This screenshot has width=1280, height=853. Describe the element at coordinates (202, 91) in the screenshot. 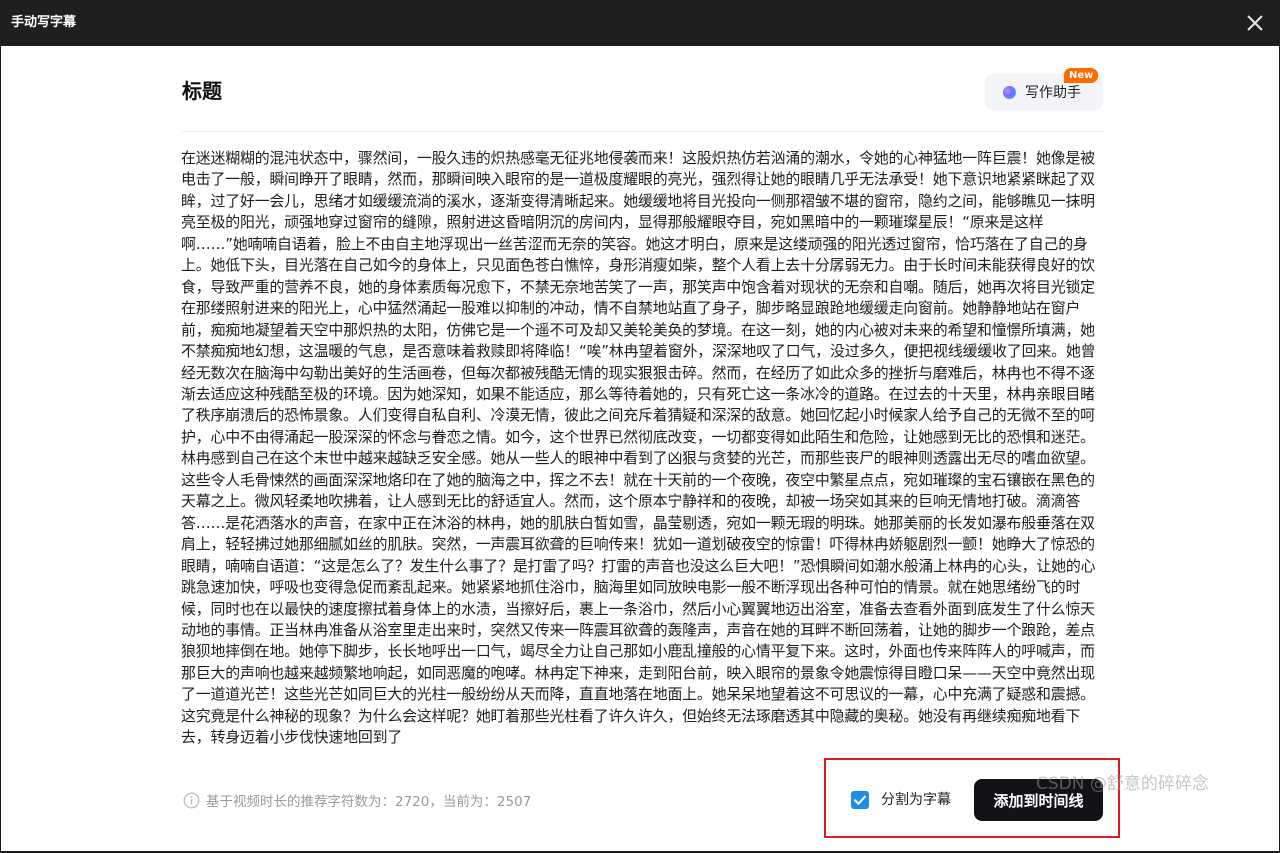

I see `document-title: 标题` at that location.